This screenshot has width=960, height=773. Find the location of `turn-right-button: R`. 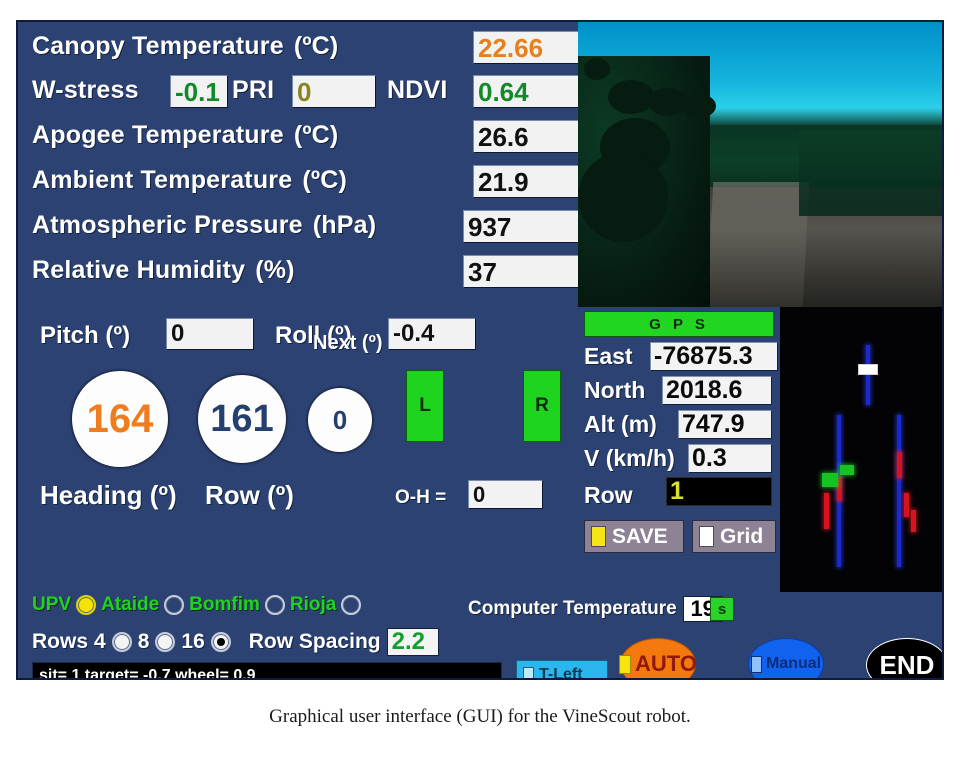

turn-right-button: R is located at coordinates (542, 406).